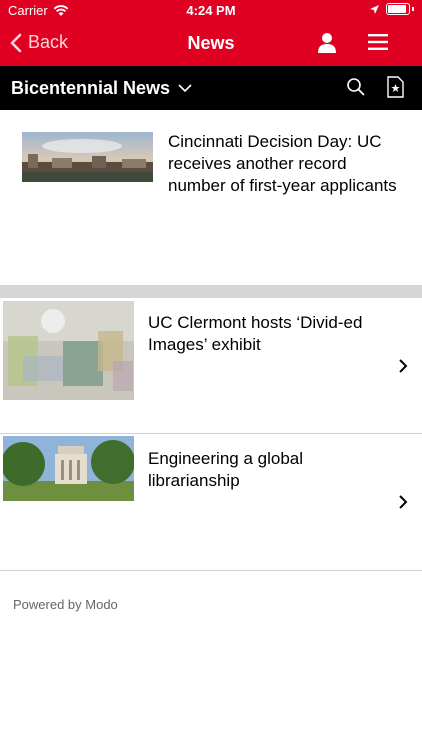 The image size is (422, 750). I want to click on feed-selector: Bicentennial News, so click(101, 88).